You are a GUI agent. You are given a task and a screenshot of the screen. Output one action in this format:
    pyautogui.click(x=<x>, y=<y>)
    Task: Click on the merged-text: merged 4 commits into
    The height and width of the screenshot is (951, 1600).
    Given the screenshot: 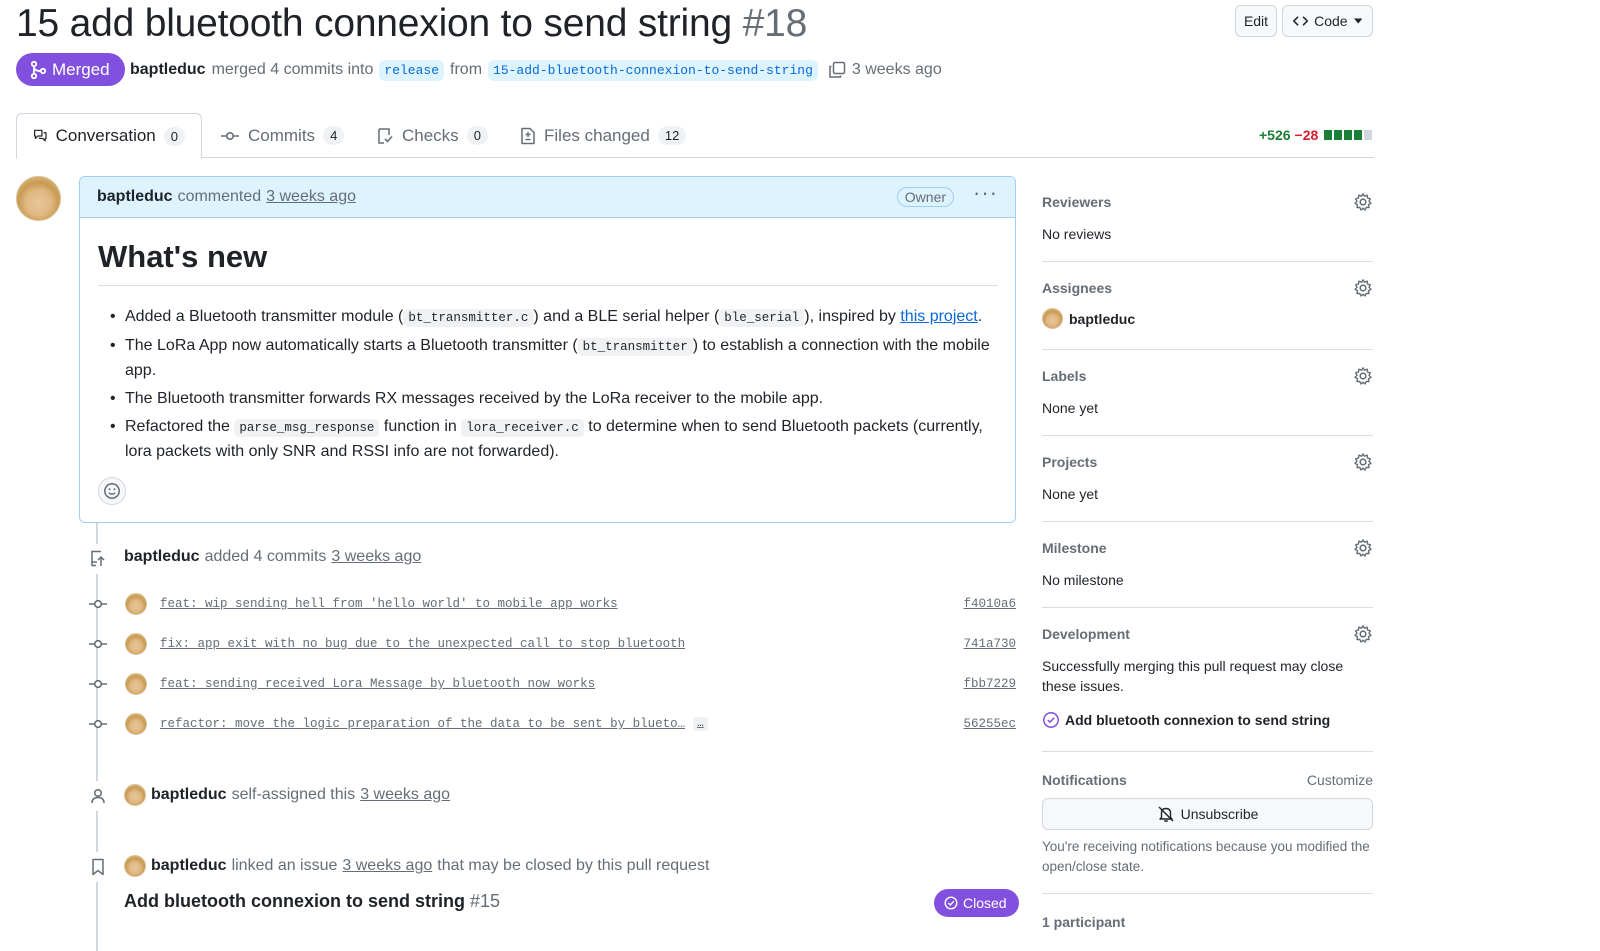 What is the action you would take?
    pyautogui.click(x=292, y=69)
    